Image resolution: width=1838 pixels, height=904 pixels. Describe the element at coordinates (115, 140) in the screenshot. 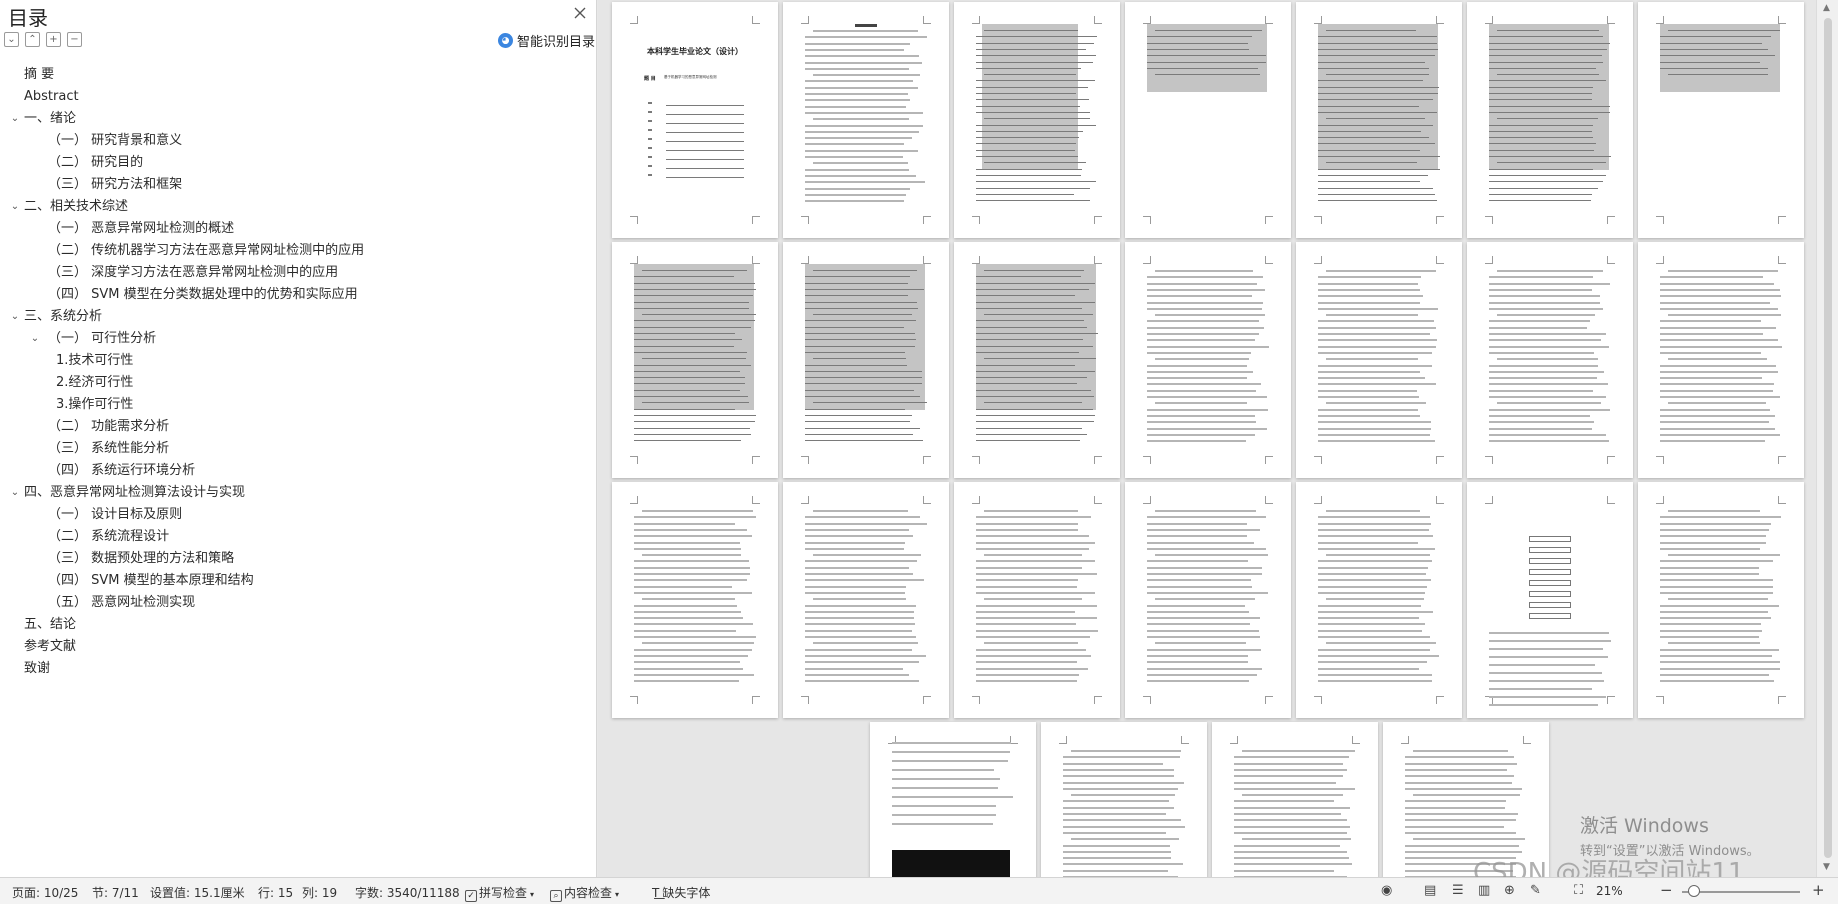

I see `toc-item-label: （一） 研究背景和意义` at that location.